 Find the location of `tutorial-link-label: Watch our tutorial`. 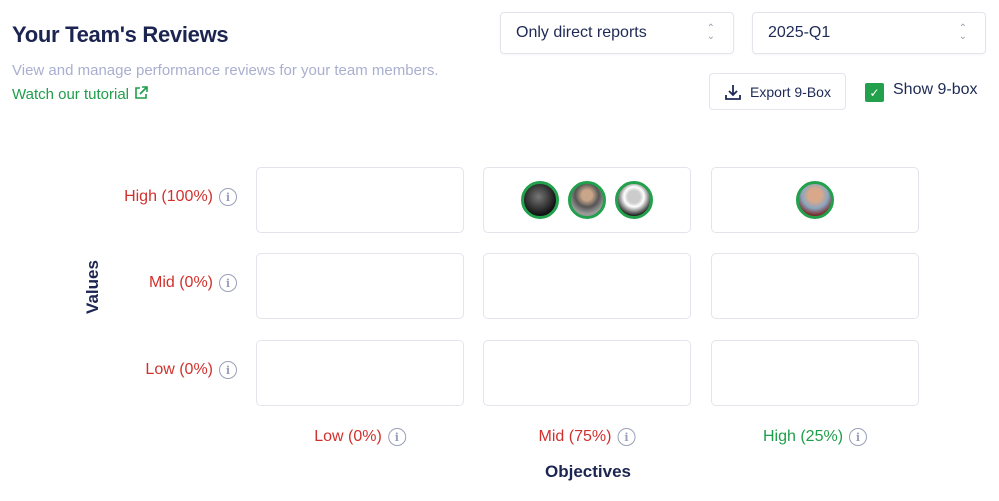

tutorial-link-label: Watch our tutorial is located at coordinates (70, 94).